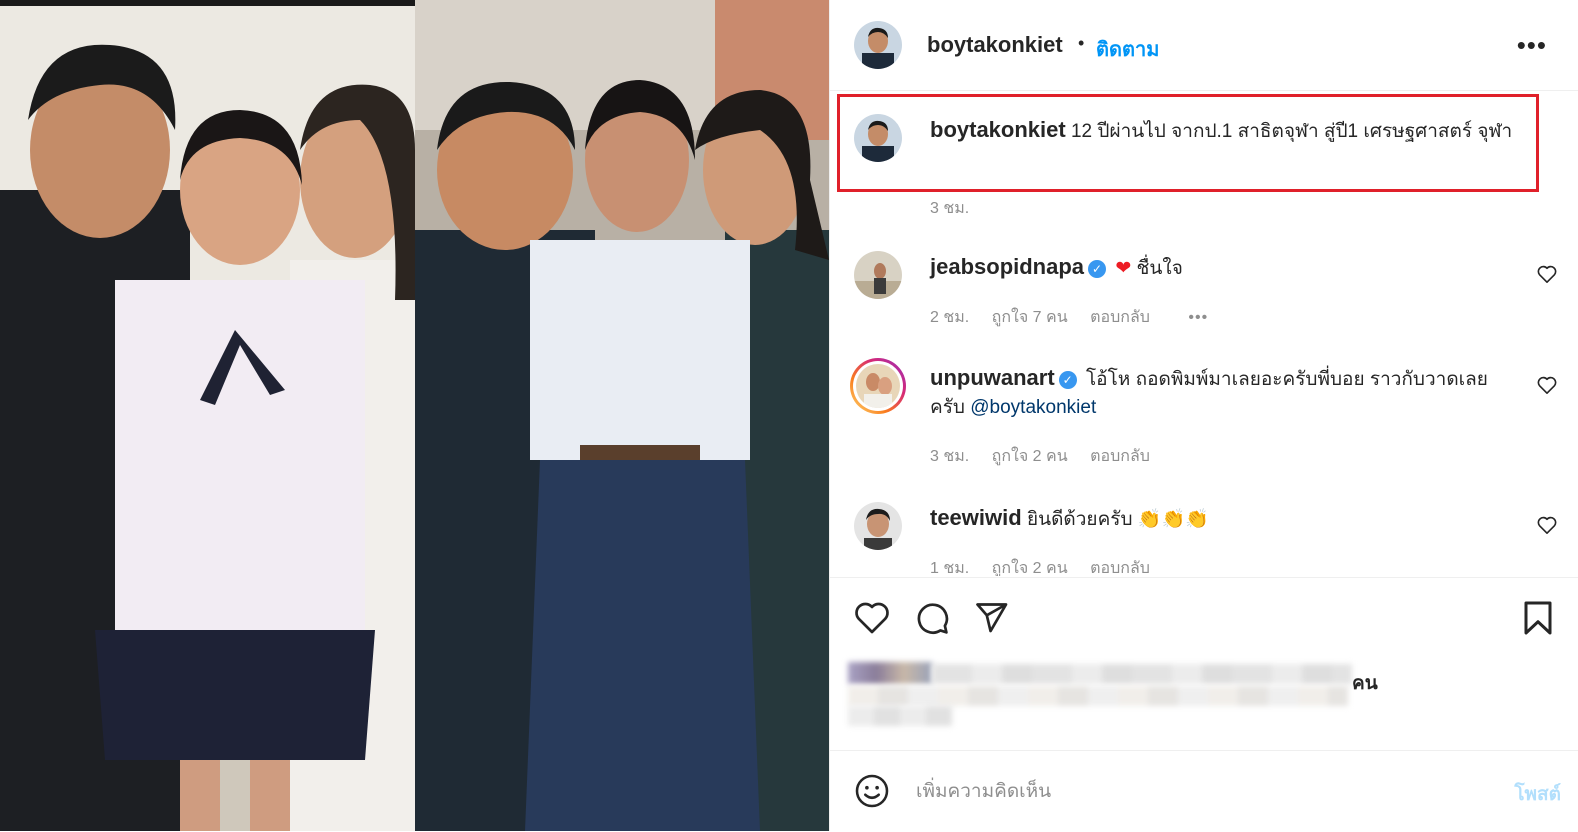 The height and width of the screenshot is (832, 1578). Describe the element at coordinates (950, 208) in the screenshot. I see `caption-time: 3 ชม.` at that location.